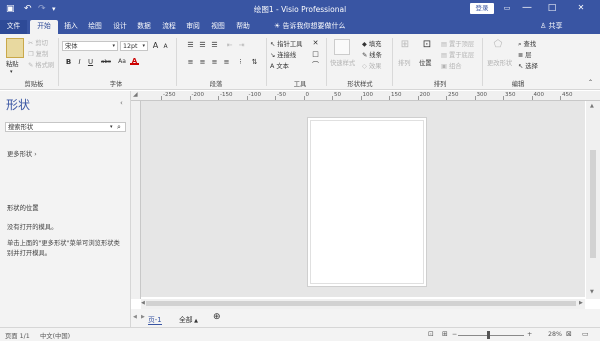 This screenshot has height=341, width=600. I want to click on fill-icon: ◆, so click(365, 44).